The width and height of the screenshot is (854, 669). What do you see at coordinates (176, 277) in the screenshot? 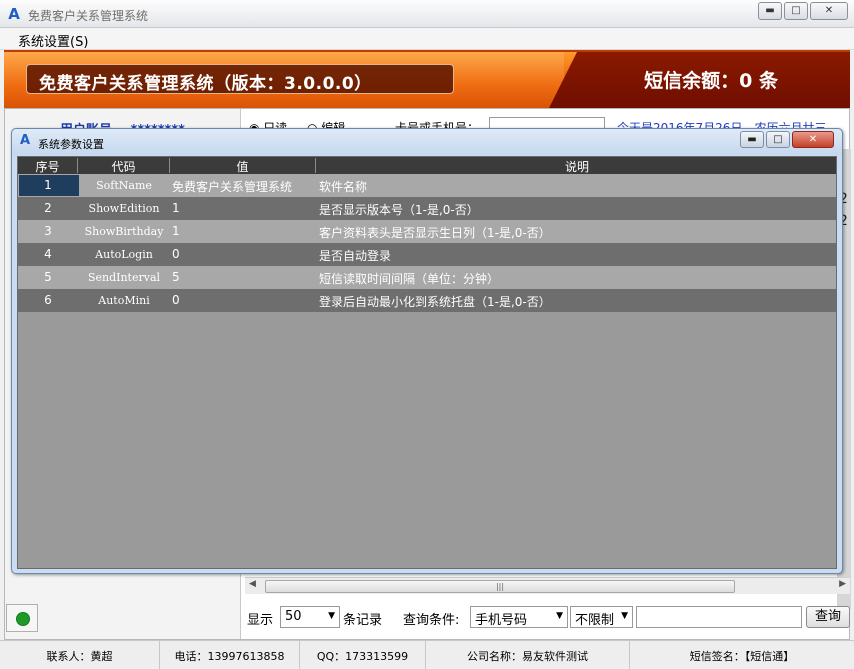
I see `cell-value: 5` at bounding box center [176, 277].